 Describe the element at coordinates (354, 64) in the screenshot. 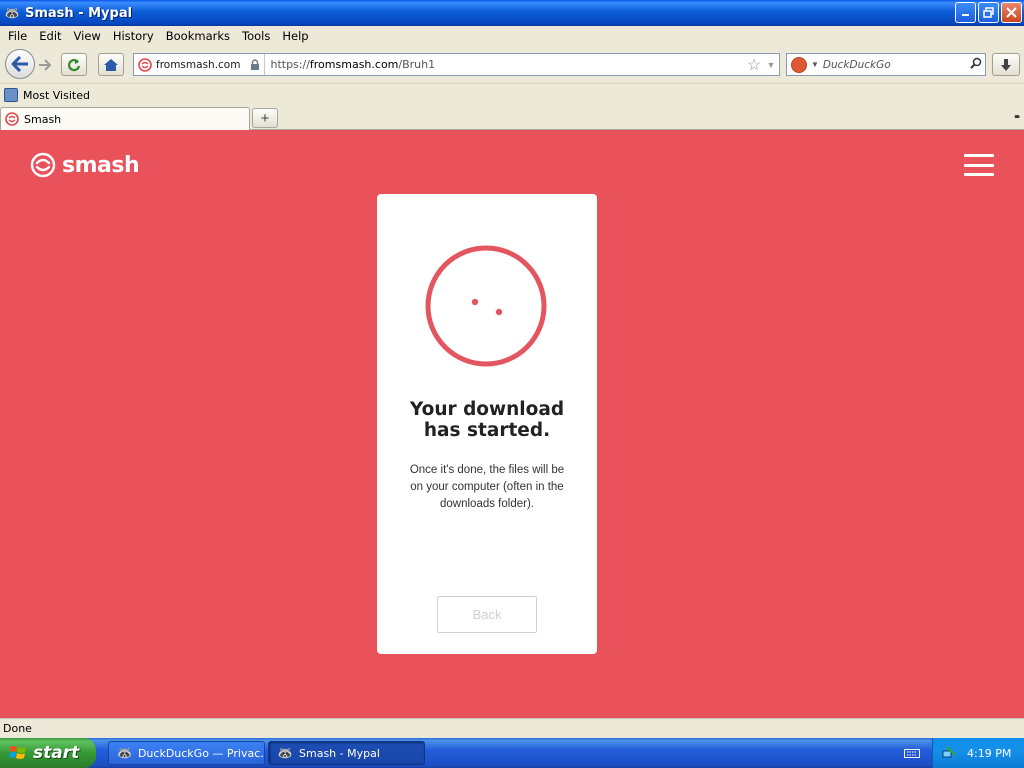

I see `url-host: fromsmash.com` at that location.